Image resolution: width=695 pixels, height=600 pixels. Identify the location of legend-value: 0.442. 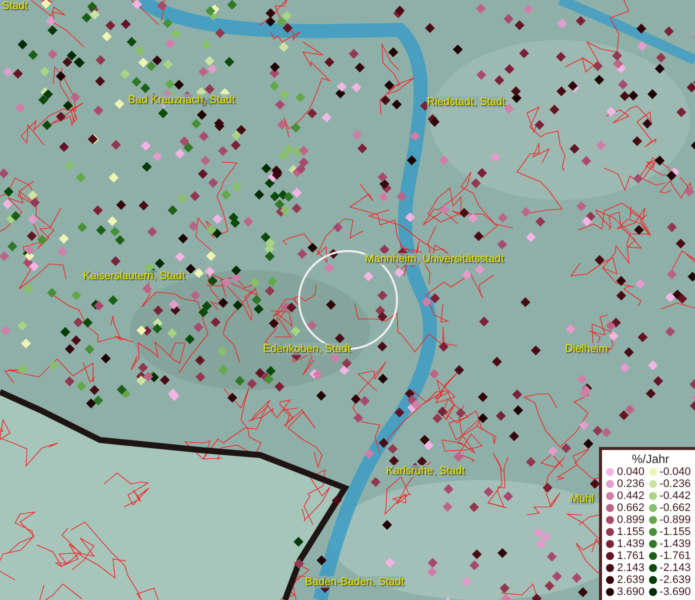
(631, 496).